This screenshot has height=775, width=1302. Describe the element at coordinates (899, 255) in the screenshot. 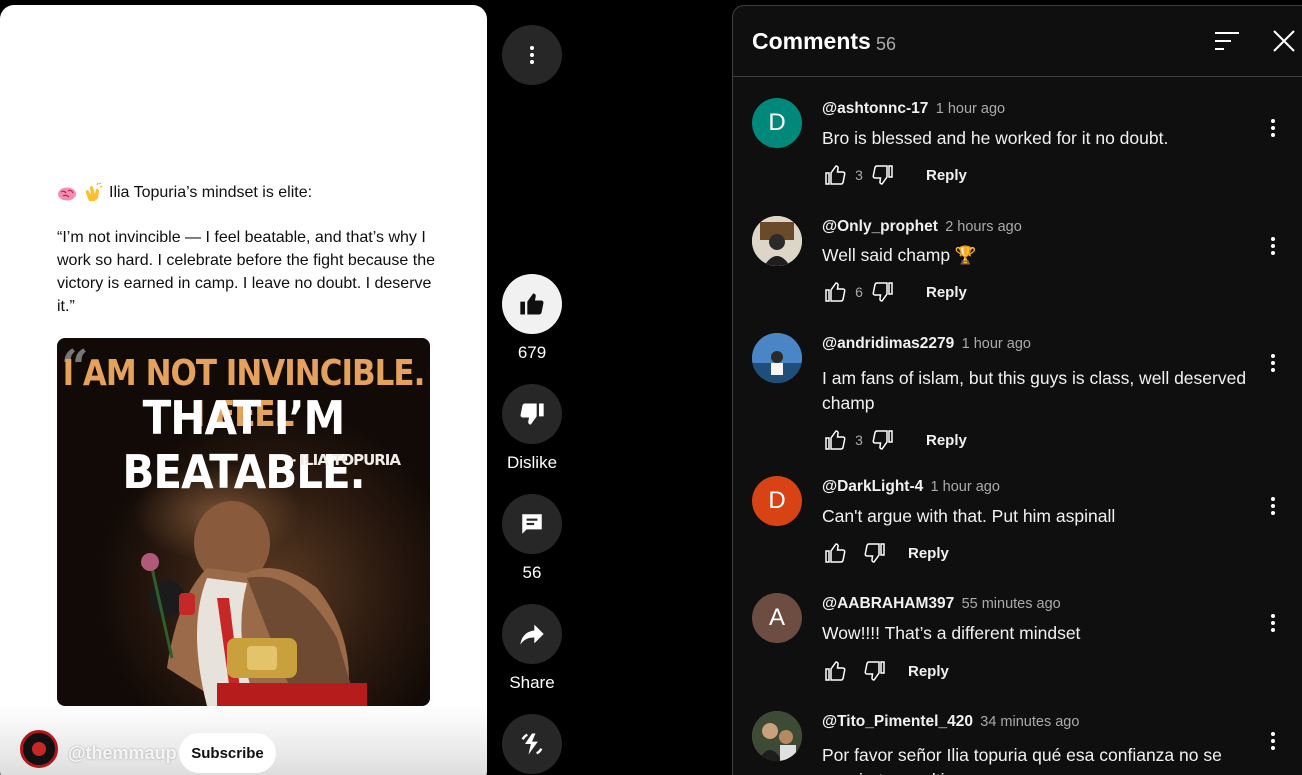

I see `comment-text: Well said champ 🏆` at that location.